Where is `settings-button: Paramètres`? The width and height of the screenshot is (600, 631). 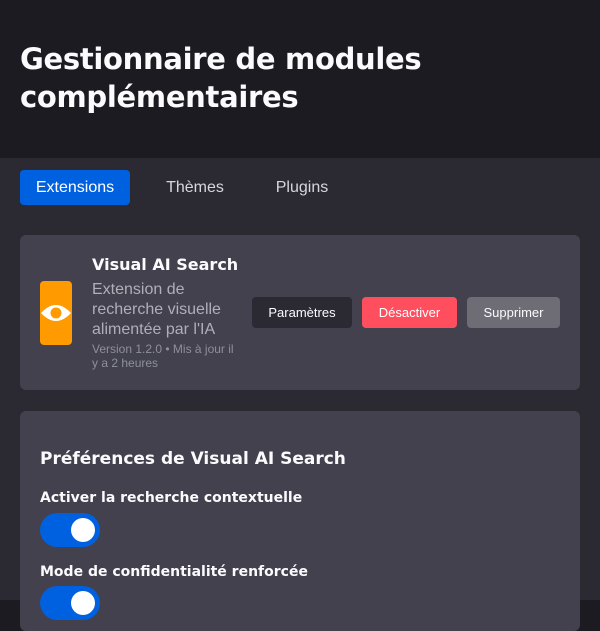
settings-button: Paramètres is located at coordinates (302, 312).